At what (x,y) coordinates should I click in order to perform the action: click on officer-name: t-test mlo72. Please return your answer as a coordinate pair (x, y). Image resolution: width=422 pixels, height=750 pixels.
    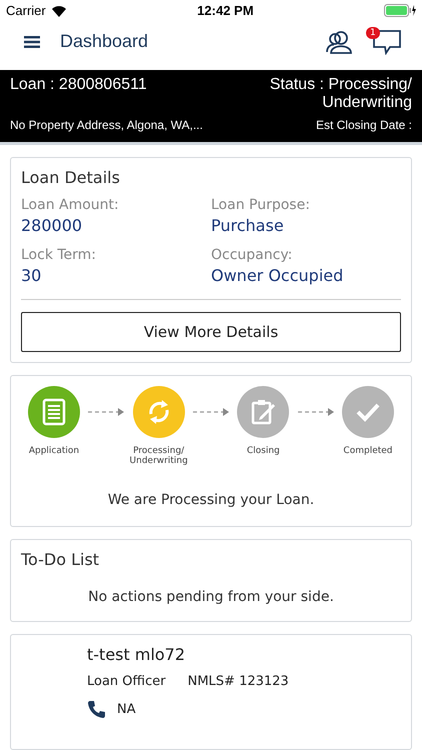
    Looking at the image, I should click on (136, 654).